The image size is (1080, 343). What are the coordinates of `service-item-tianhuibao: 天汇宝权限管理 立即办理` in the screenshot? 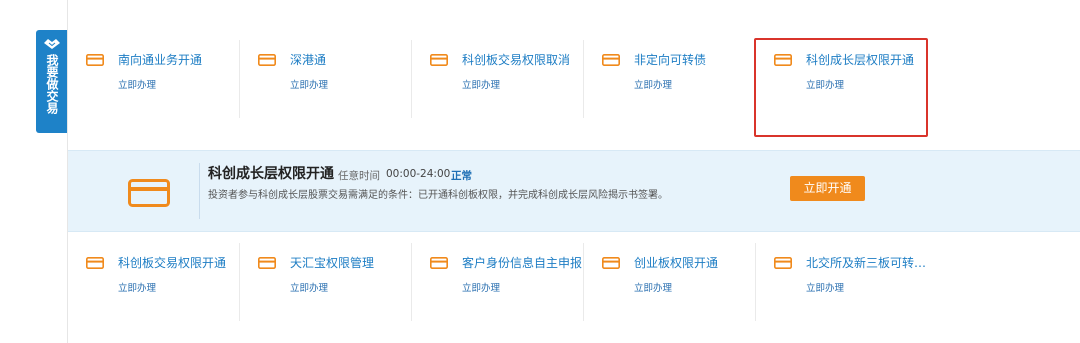 It's located at (326, 283).